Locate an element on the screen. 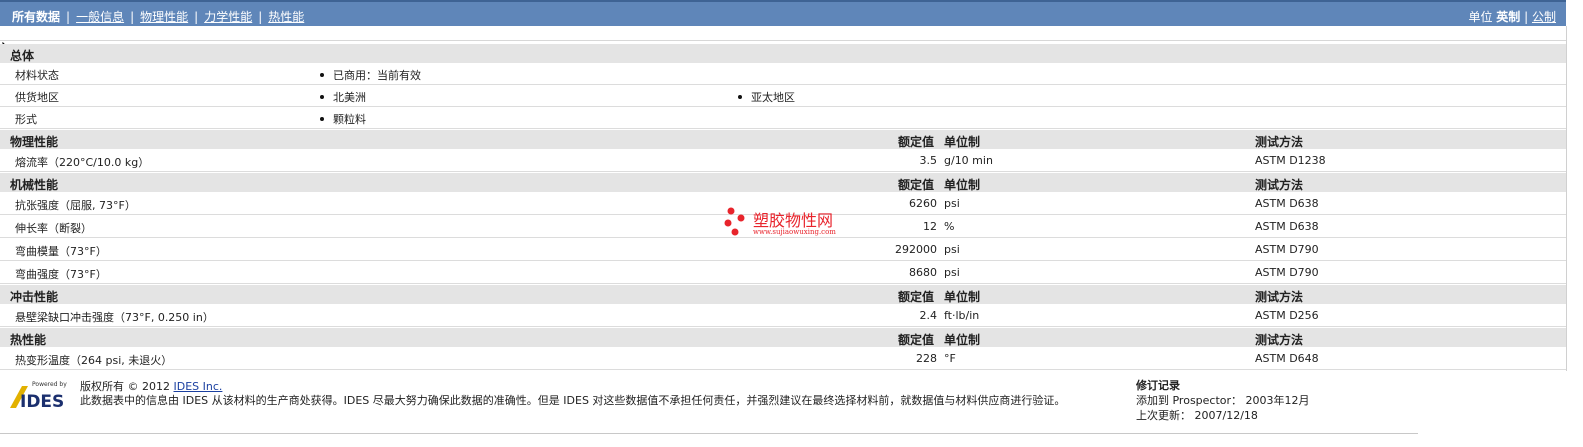 The height and width of the screenshot is (447, 1583). added-label: 添加到 Prospector： is located at coordinates (1189, 400).